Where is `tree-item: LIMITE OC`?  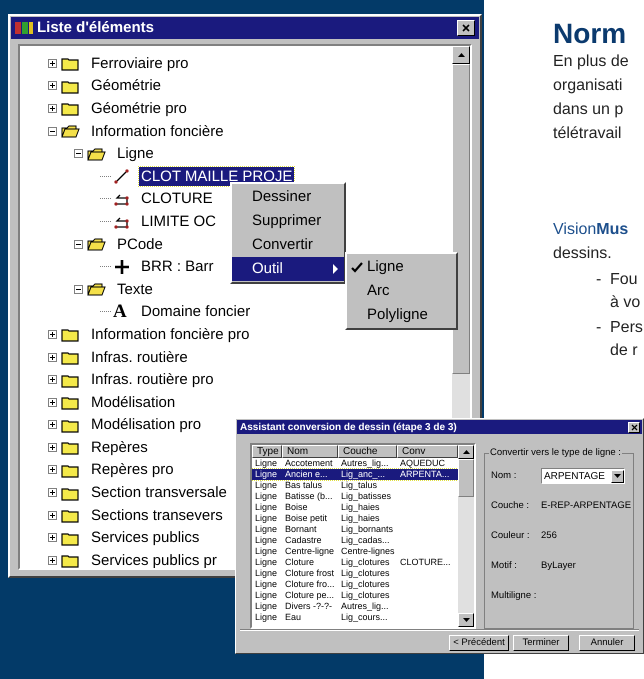 tree-item: LIMITE OC is located at coordinates (178, 221).